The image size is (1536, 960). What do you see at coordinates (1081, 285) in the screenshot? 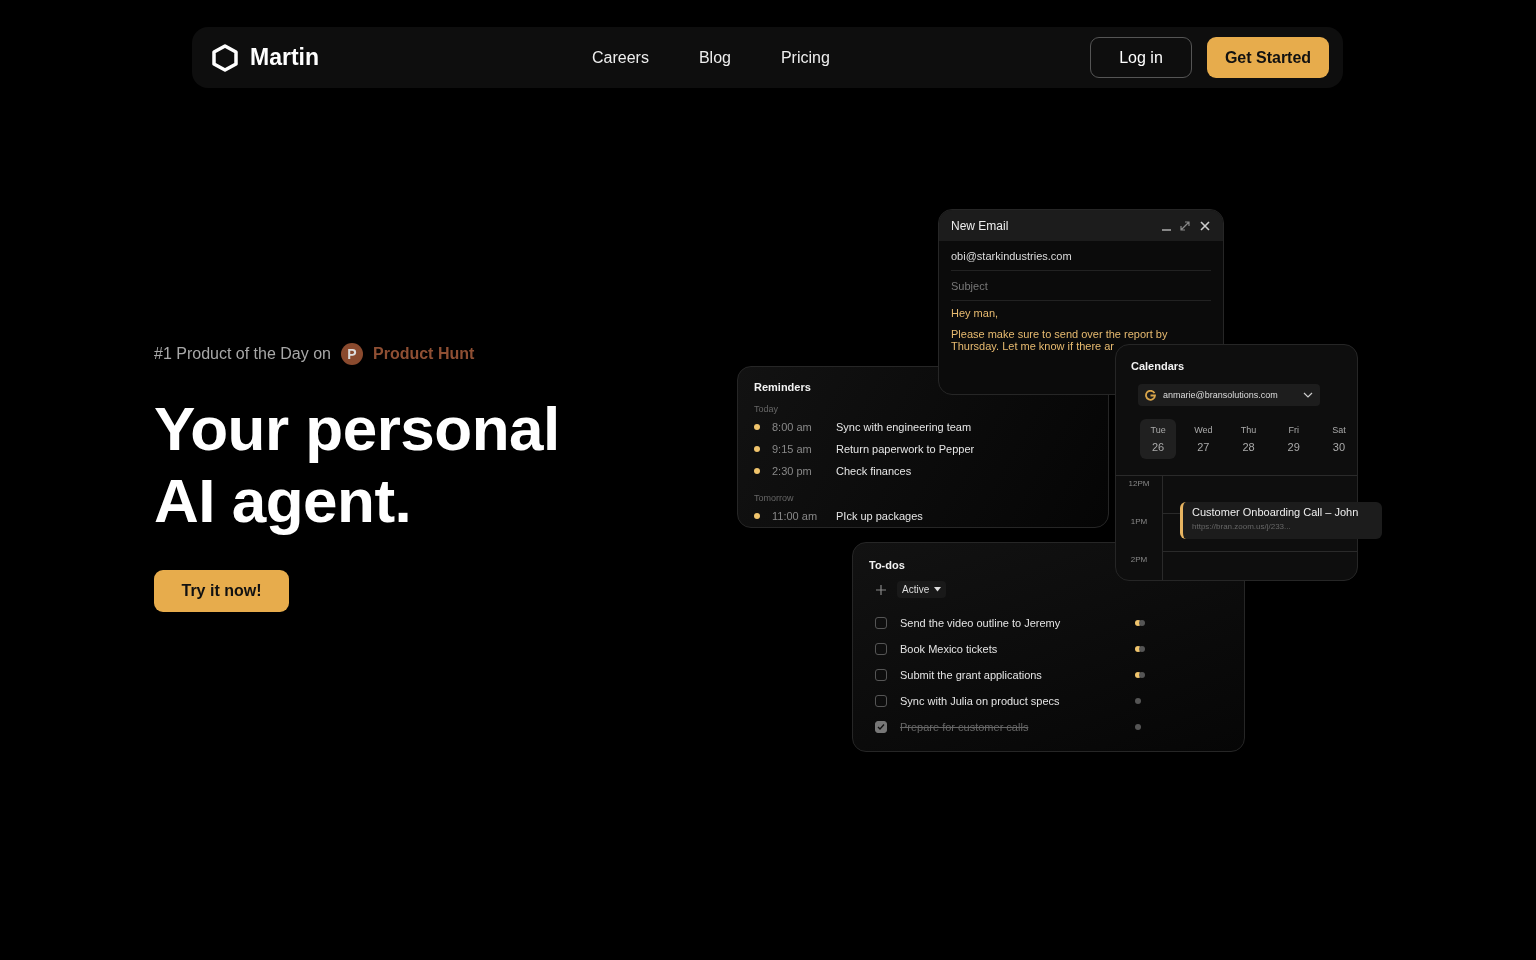
I see `subject-field: Subject` at bounding box center [1081, 285].